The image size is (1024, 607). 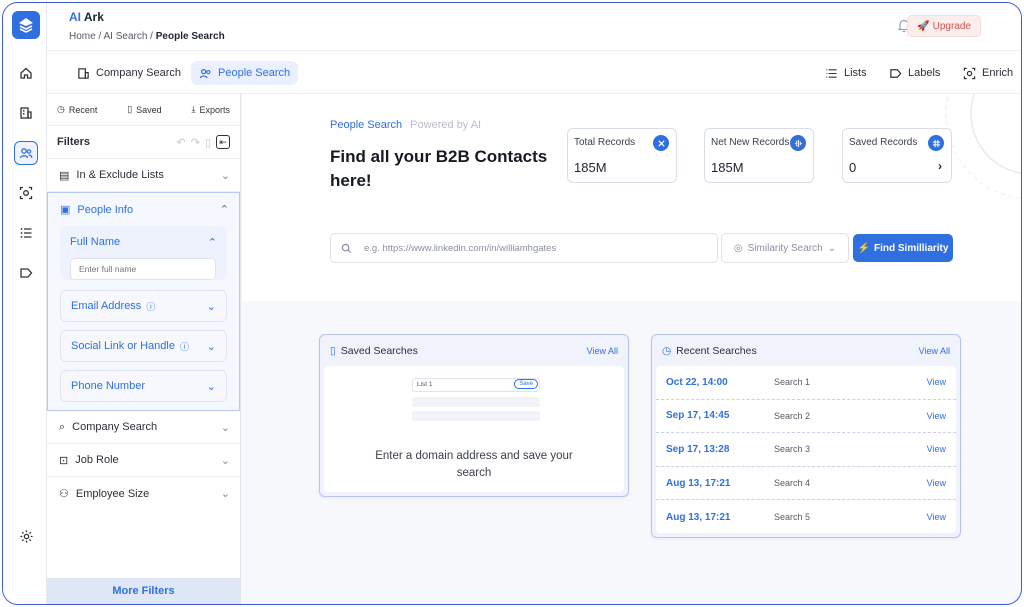 What do you see at coordinates (806, 517) in the screenshot?
I see `list-item: Aug 13, 17:21 Search 5 View` at bounding box center [806, 517].